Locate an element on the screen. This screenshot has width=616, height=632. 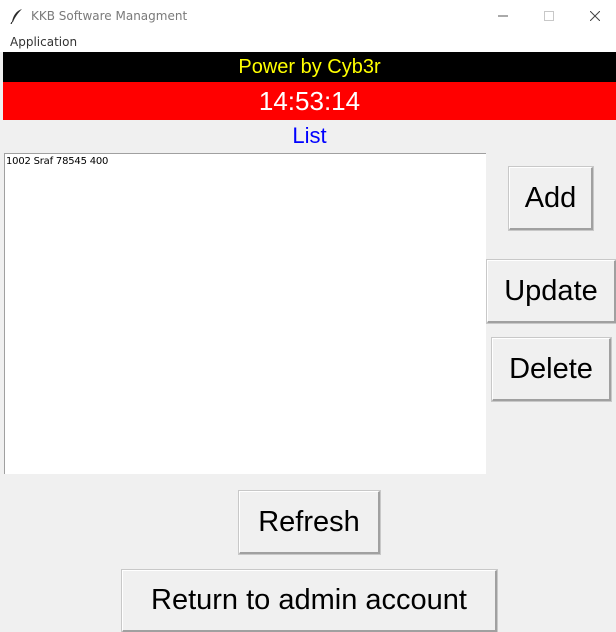
minimize-icon is located at coordinates (503, 16).